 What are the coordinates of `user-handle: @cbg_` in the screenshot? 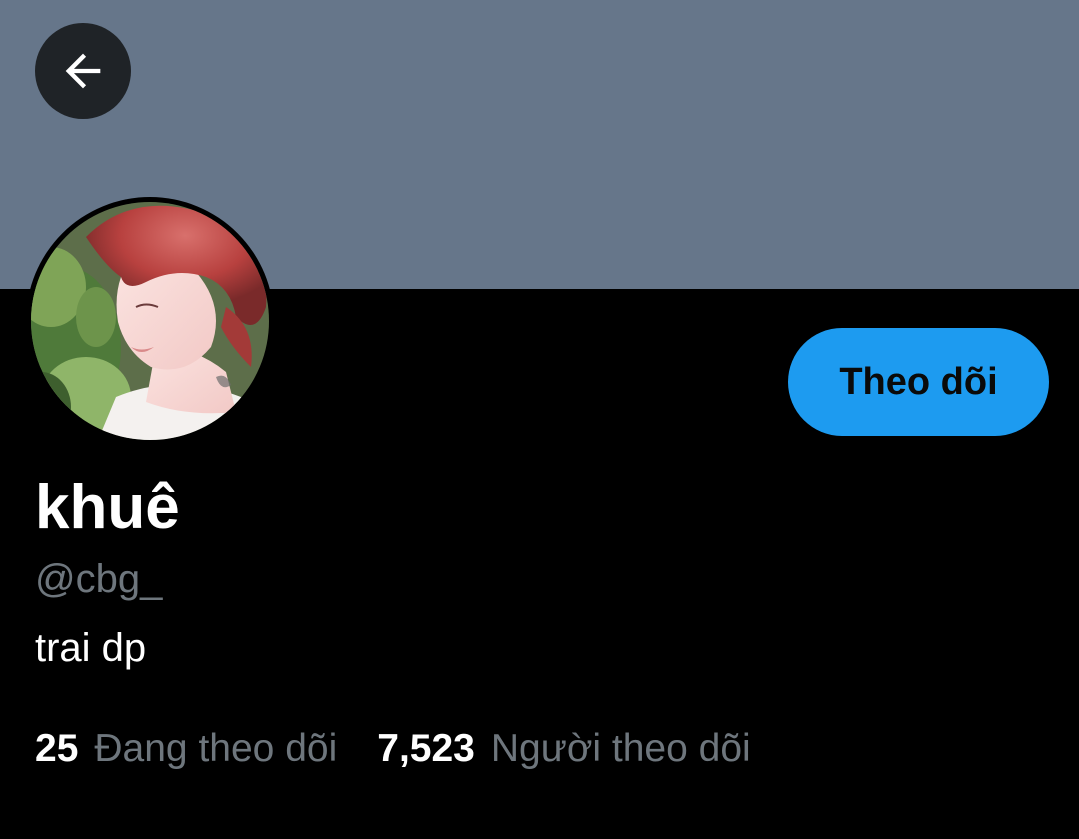 It's located at (99, 579).